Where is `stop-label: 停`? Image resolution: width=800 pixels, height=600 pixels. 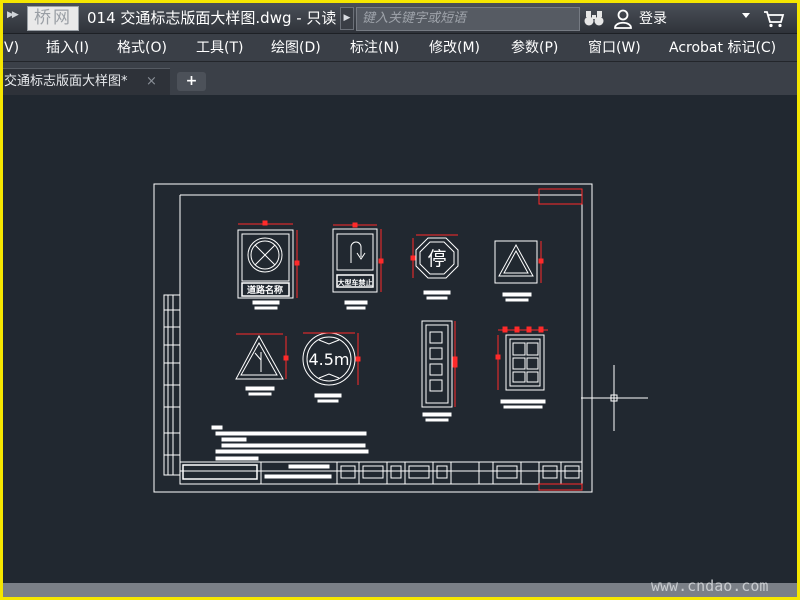 stop-label: 停 is located at coordinates (436, 259).